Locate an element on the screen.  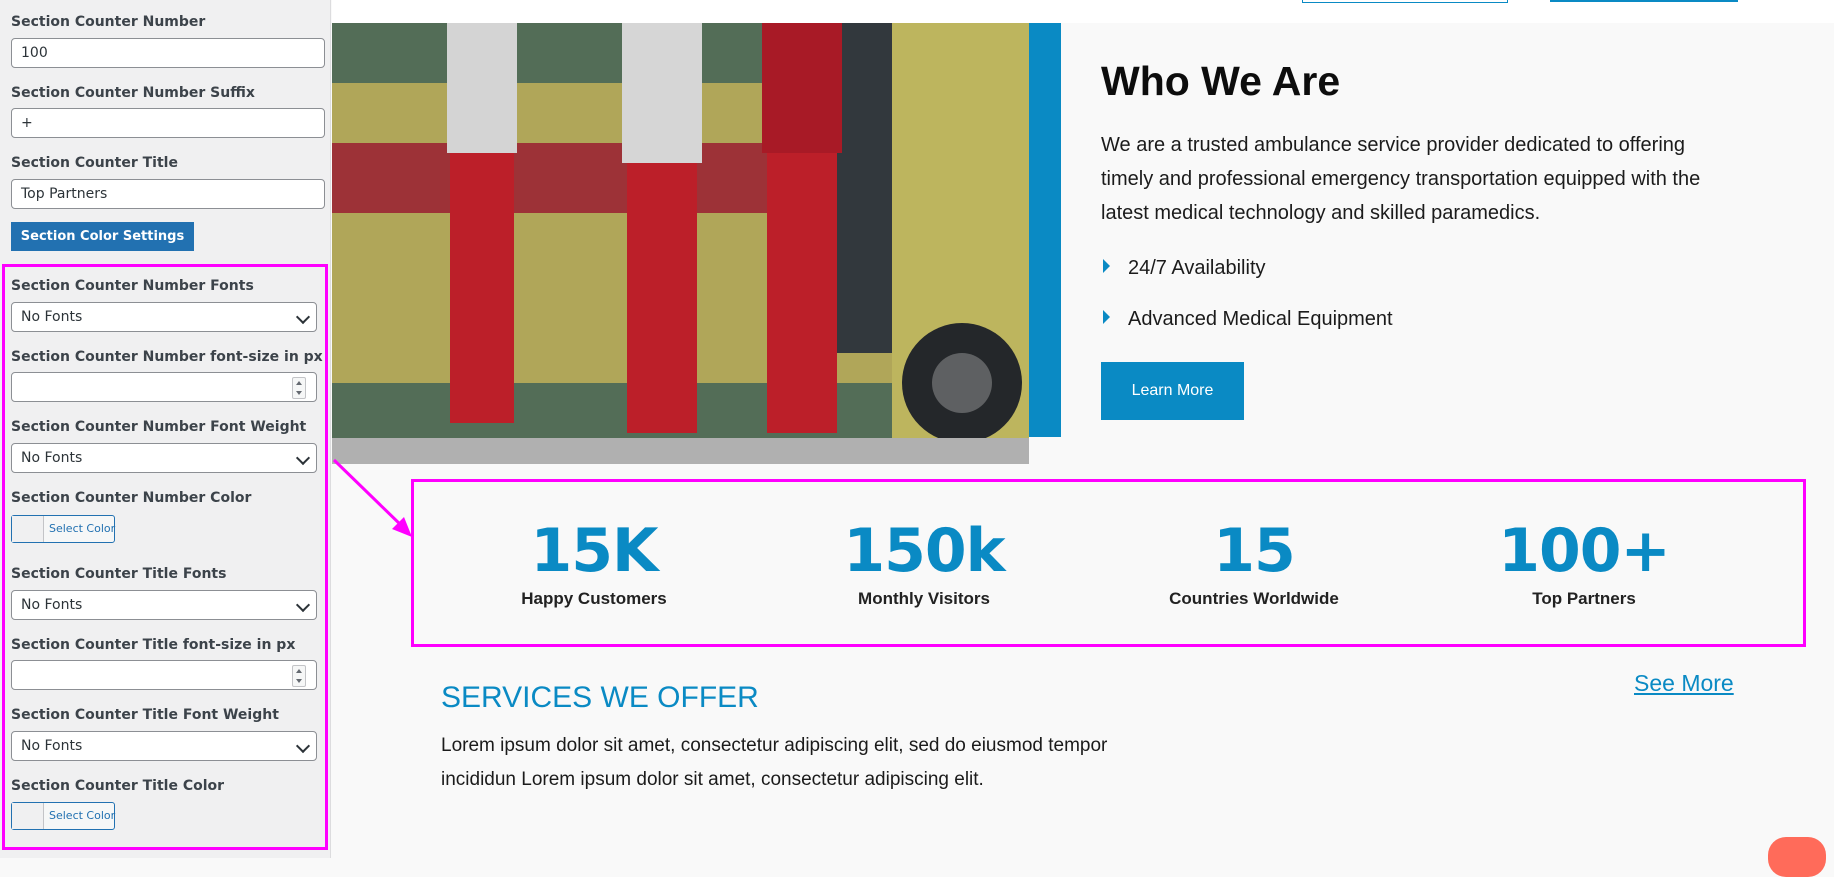
stat-number: 100+ is located at coordinates (1584, 551).